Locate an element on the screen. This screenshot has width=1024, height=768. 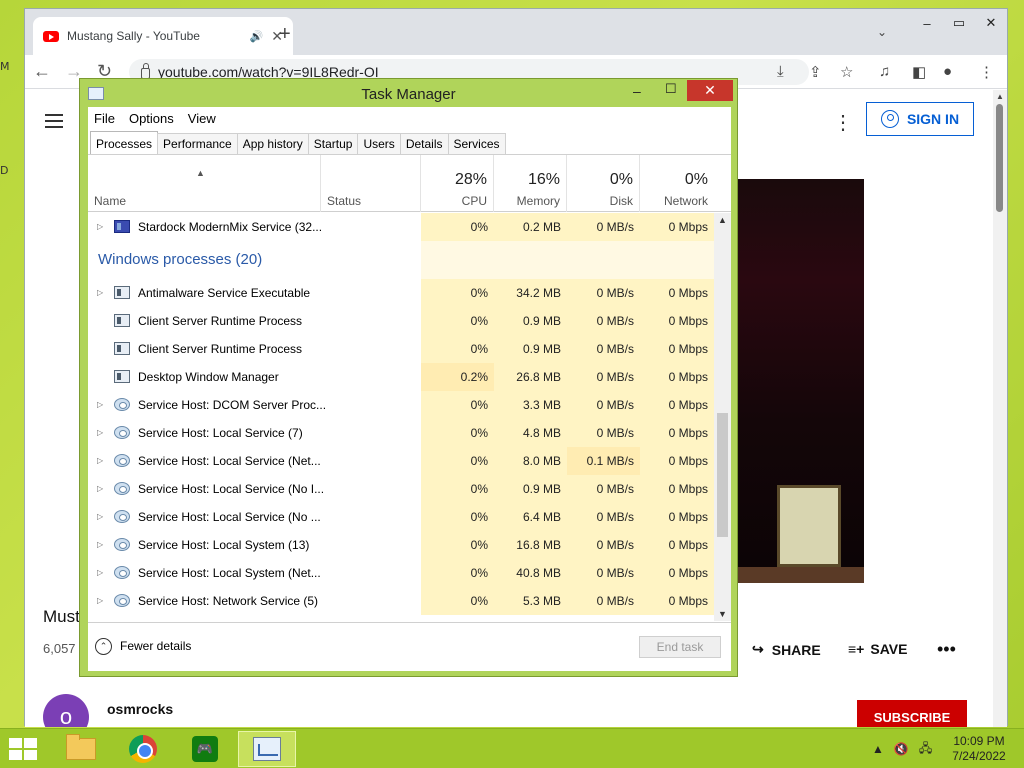
back-button: ← is located at coordinates (42, 71).